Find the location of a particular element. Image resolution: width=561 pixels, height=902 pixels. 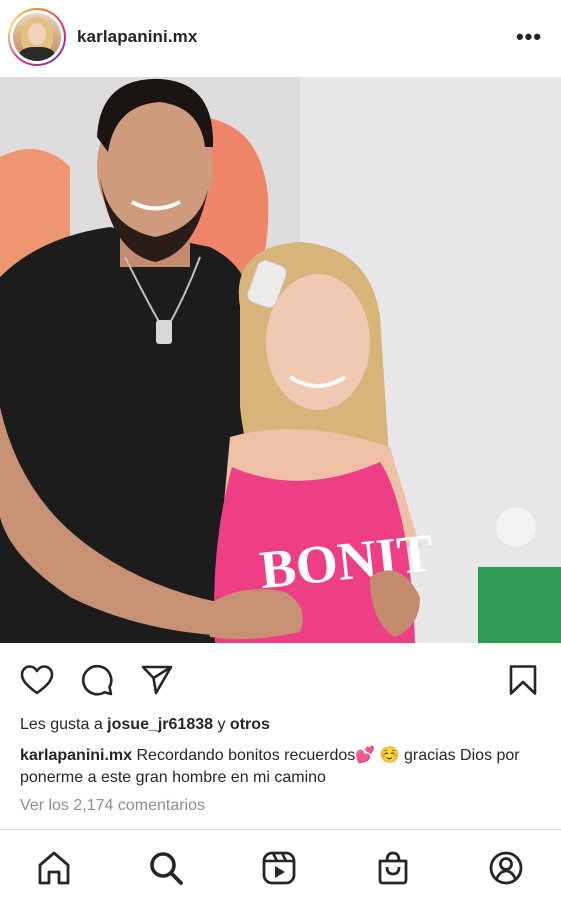

post-username: karlapanini.mx is located at coordinates (137, 37).